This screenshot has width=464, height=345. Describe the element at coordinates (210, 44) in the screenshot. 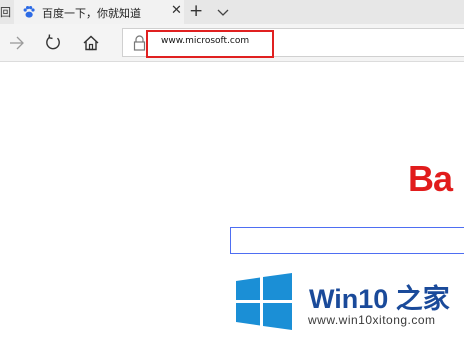

I see `url-highlight-annotation` at that location.